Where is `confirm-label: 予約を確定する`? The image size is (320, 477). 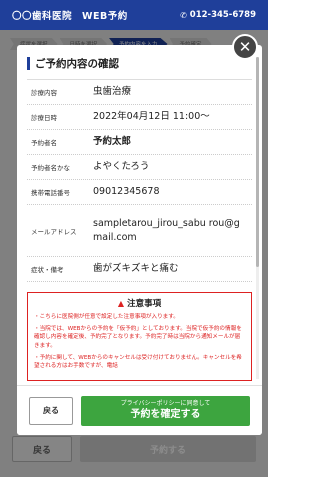 confirm-label: 予約を確定する is located at coordinates (165, 414).